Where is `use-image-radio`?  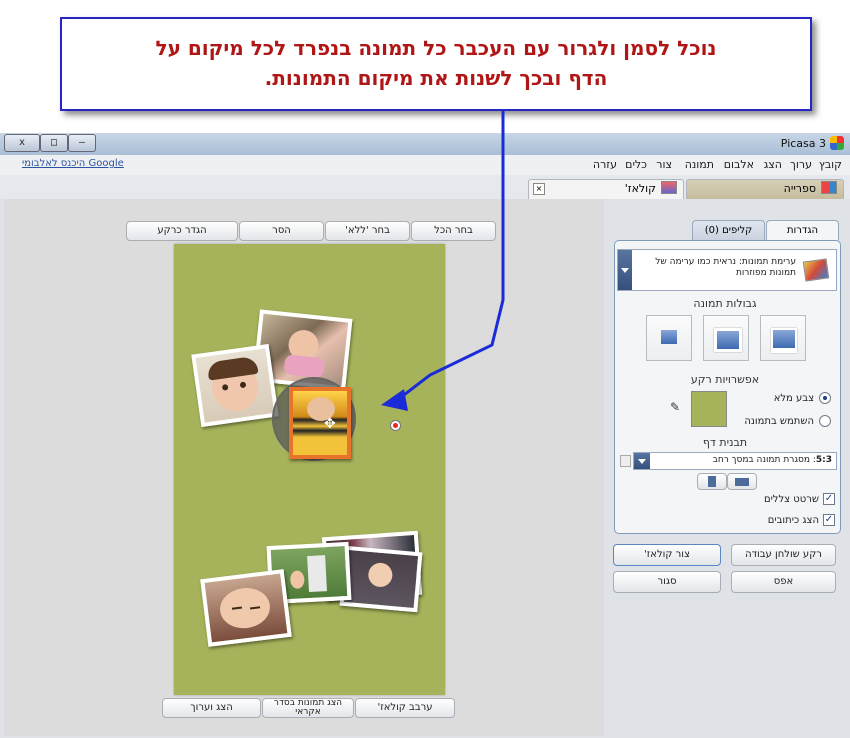 use-image-radio is located at coordinates (825, 421).